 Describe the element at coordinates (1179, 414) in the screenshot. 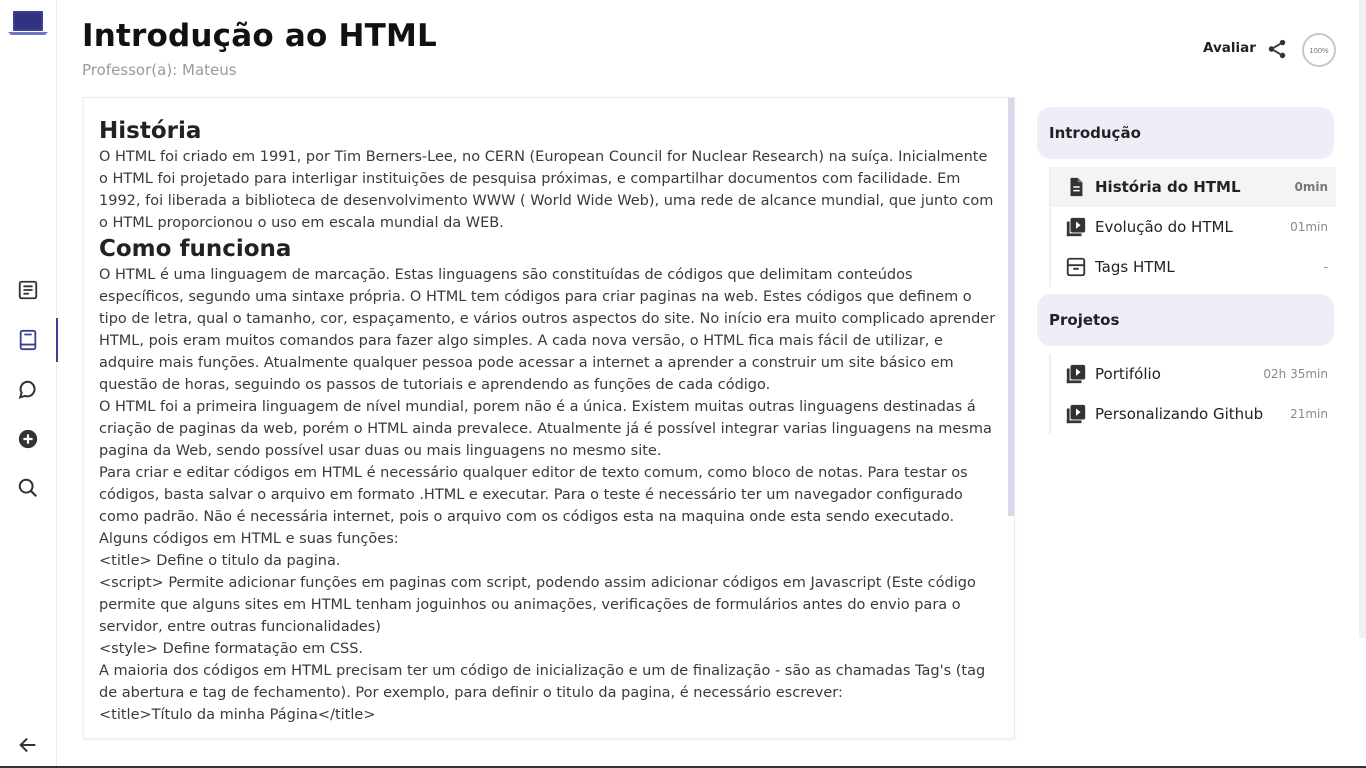

I see `lesson-name: Personalizando Github` at that location.